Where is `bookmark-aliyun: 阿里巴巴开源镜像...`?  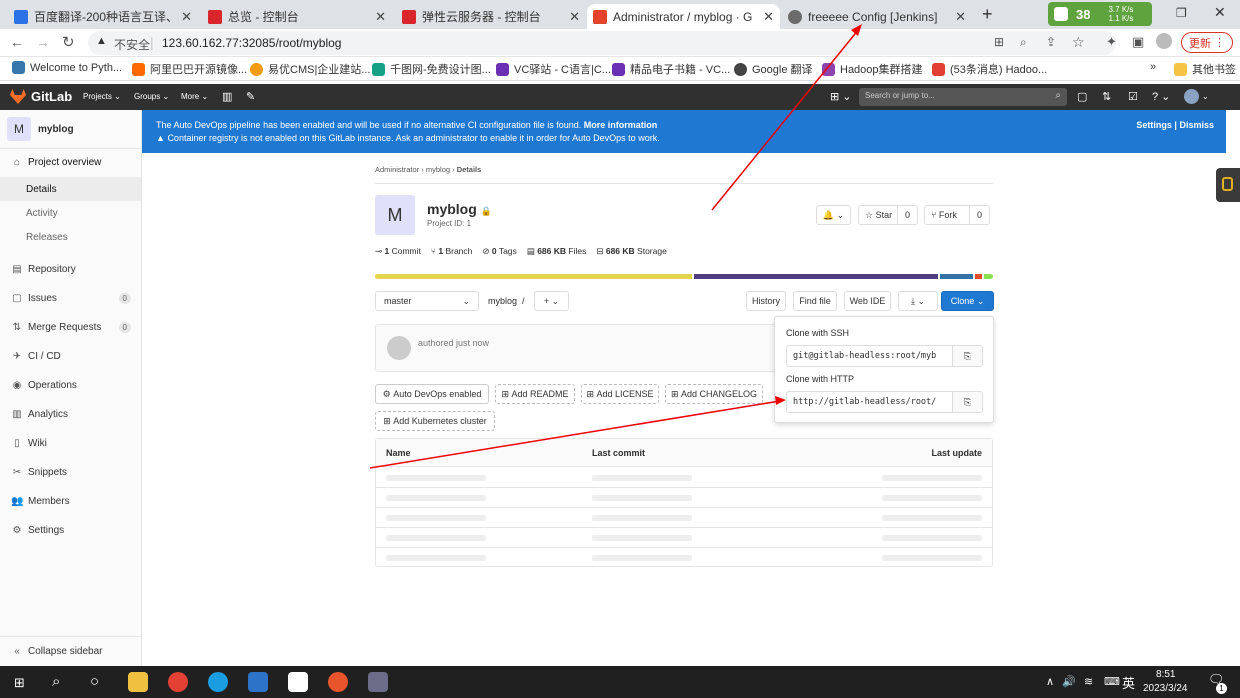 bookmark-aliyun: 阿里巴巴开源镜像... is located at coordinates (189, 69).